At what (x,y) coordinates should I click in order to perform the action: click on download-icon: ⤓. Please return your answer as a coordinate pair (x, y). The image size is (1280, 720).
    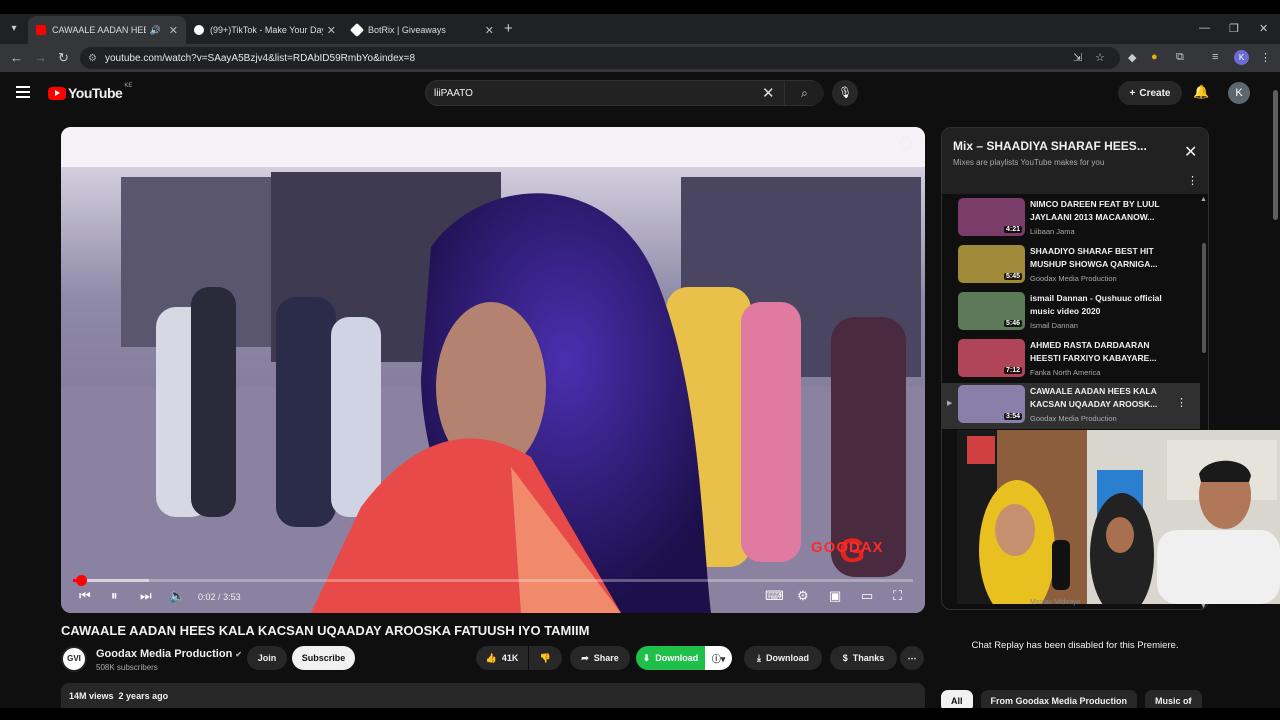
    Looking at the image, I should click on (759, 657).